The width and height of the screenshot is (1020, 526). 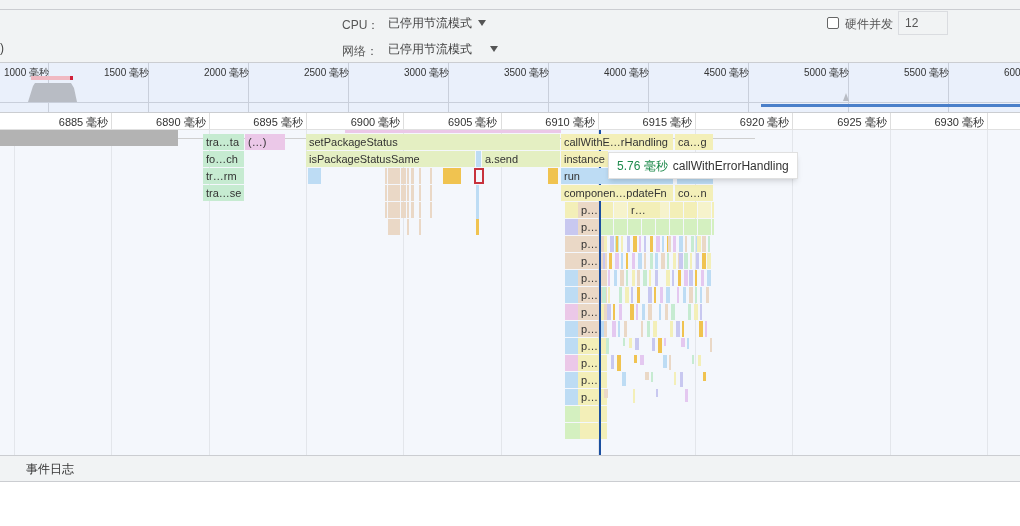 What do you see at coordinates (869, 24) in the screenshot?
I see `hardware-concurrency-label: 硬件并发` at bounding box center [869, 24].